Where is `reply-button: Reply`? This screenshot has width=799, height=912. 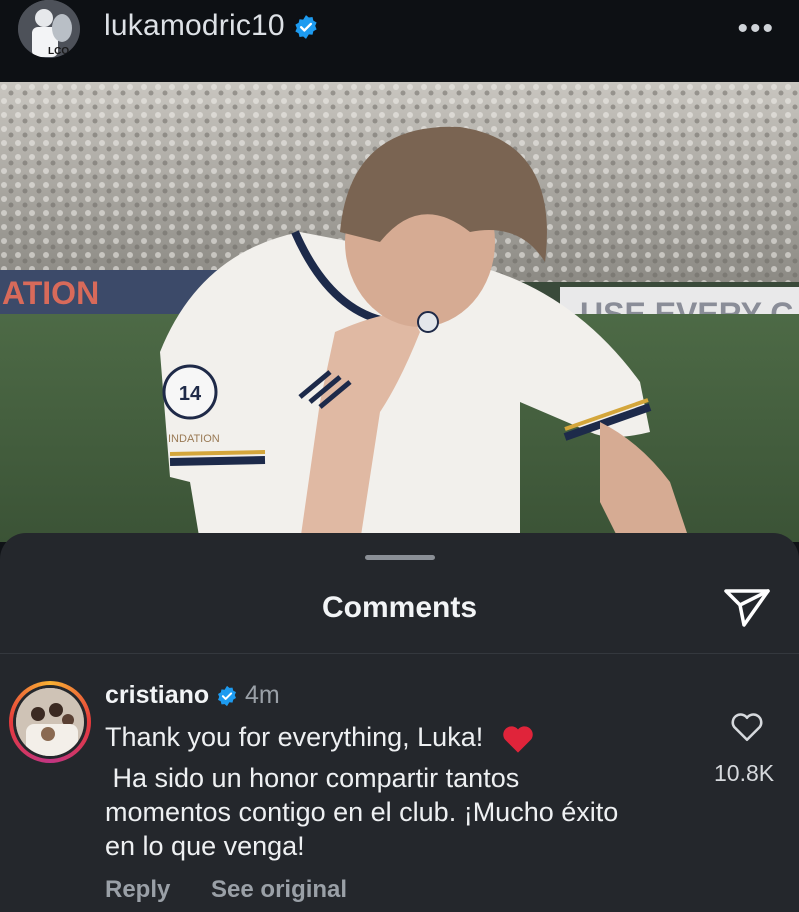 reply-button: Reply is located at coordinates (137, 889).